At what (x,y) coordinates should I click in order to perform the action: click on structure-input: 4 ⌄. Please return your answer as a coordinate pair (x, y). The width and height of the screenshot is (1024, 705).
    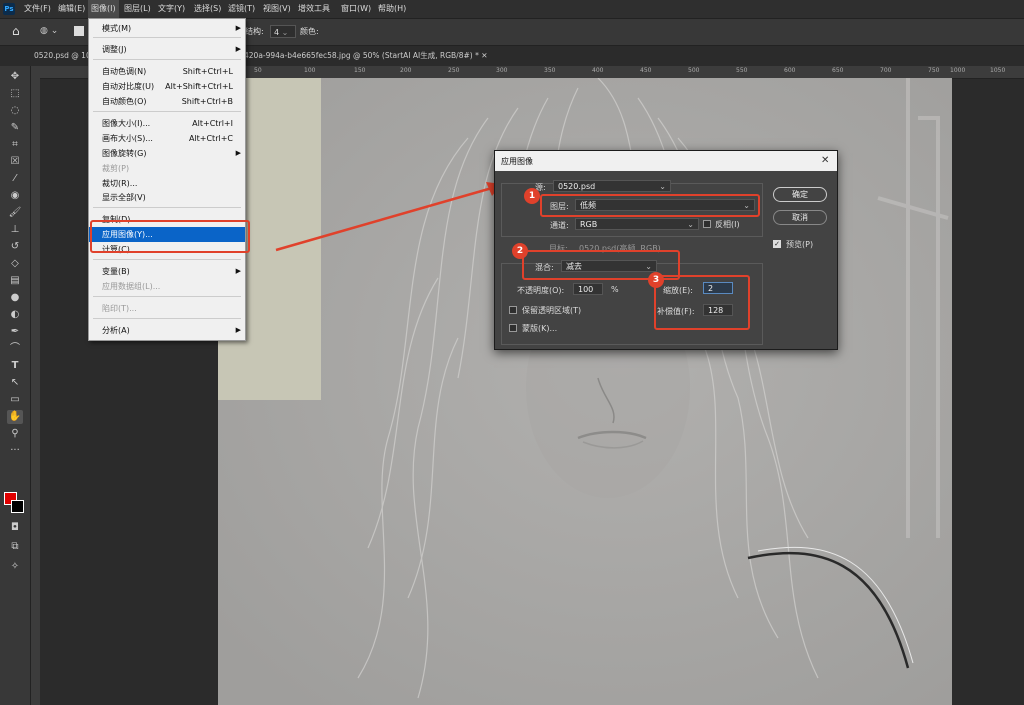
    Looking at the image, I should click on (283, 31).